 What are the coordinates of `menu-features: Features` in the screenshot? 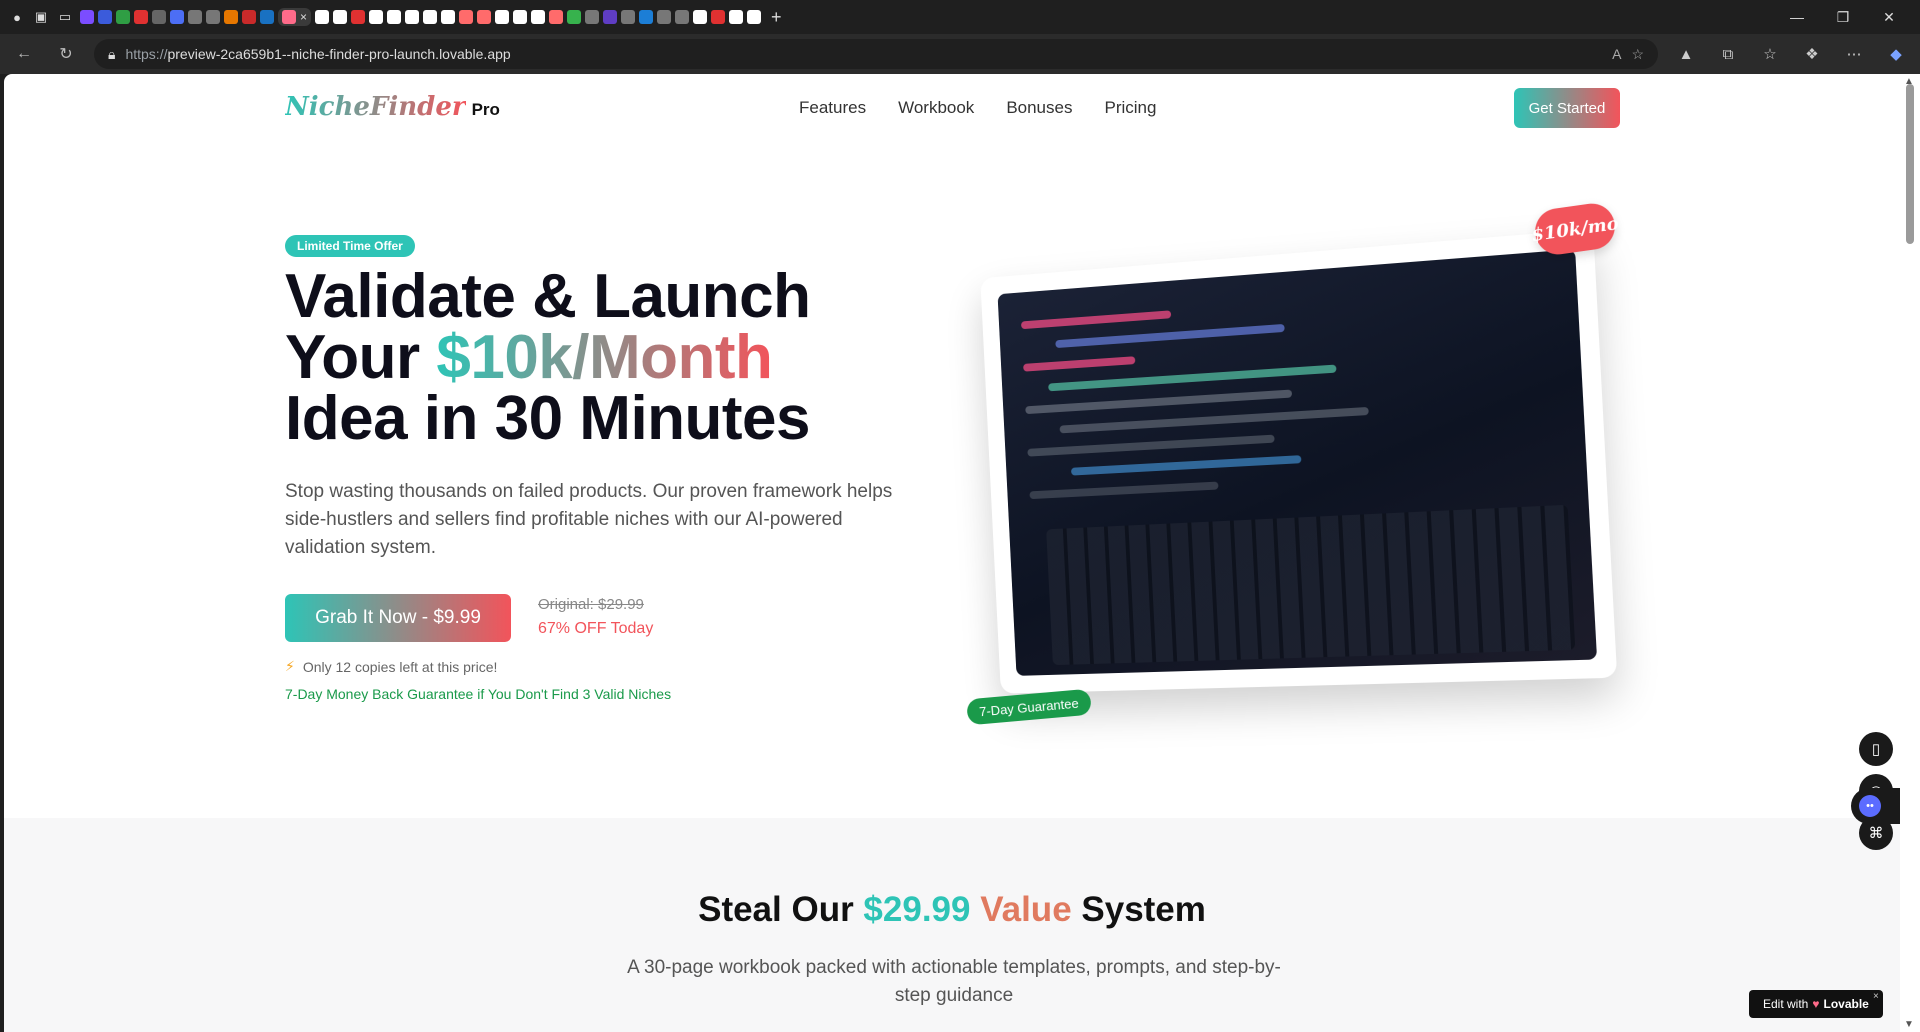 It's located at (832, 108).